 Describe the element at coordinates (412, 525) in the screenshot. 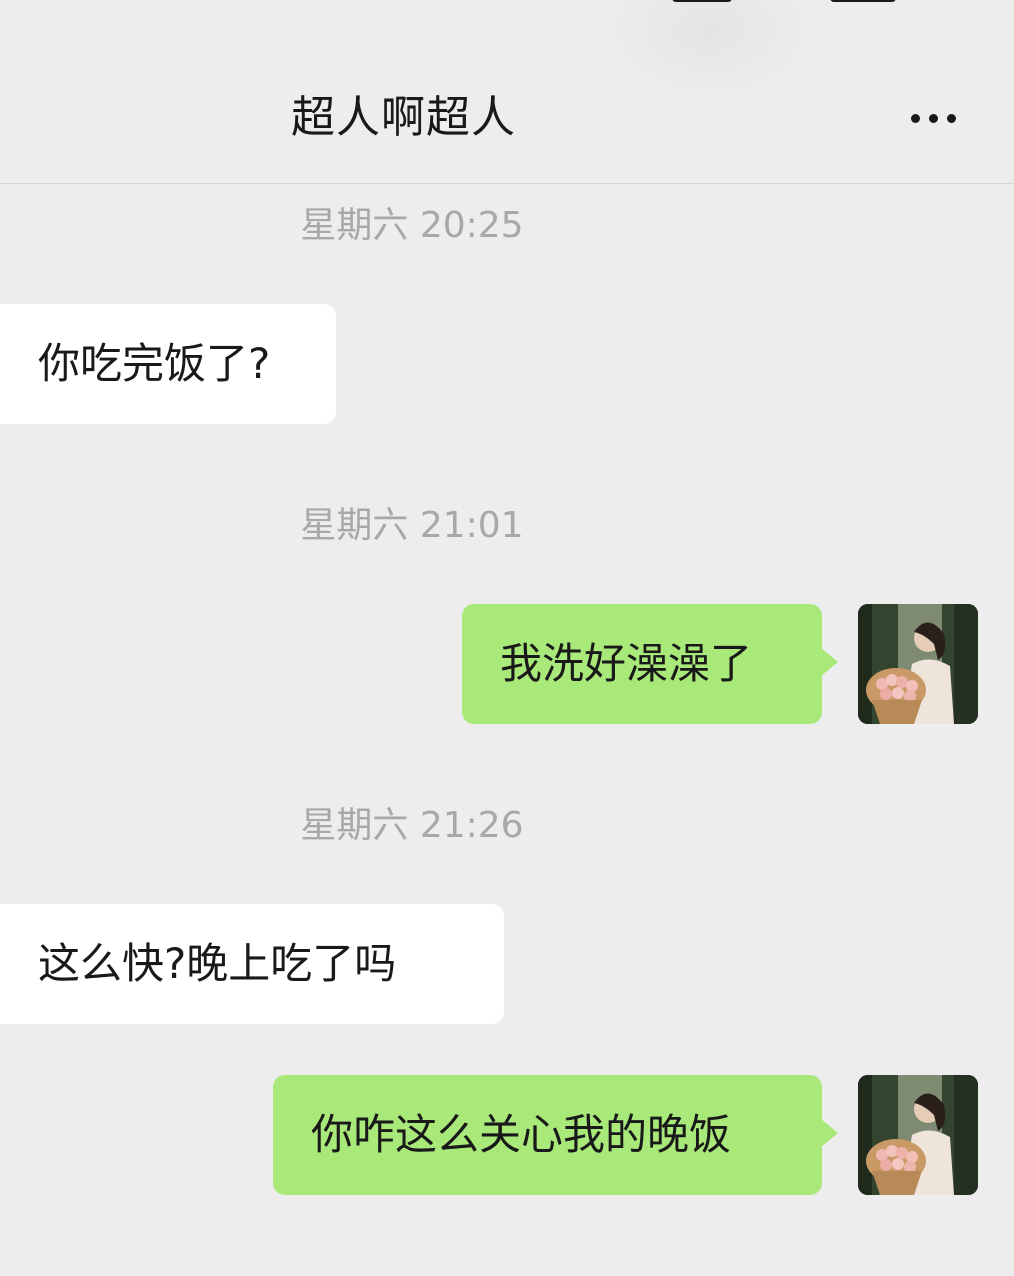

I see `message-timestamp: 星期六 21:01` at that location.